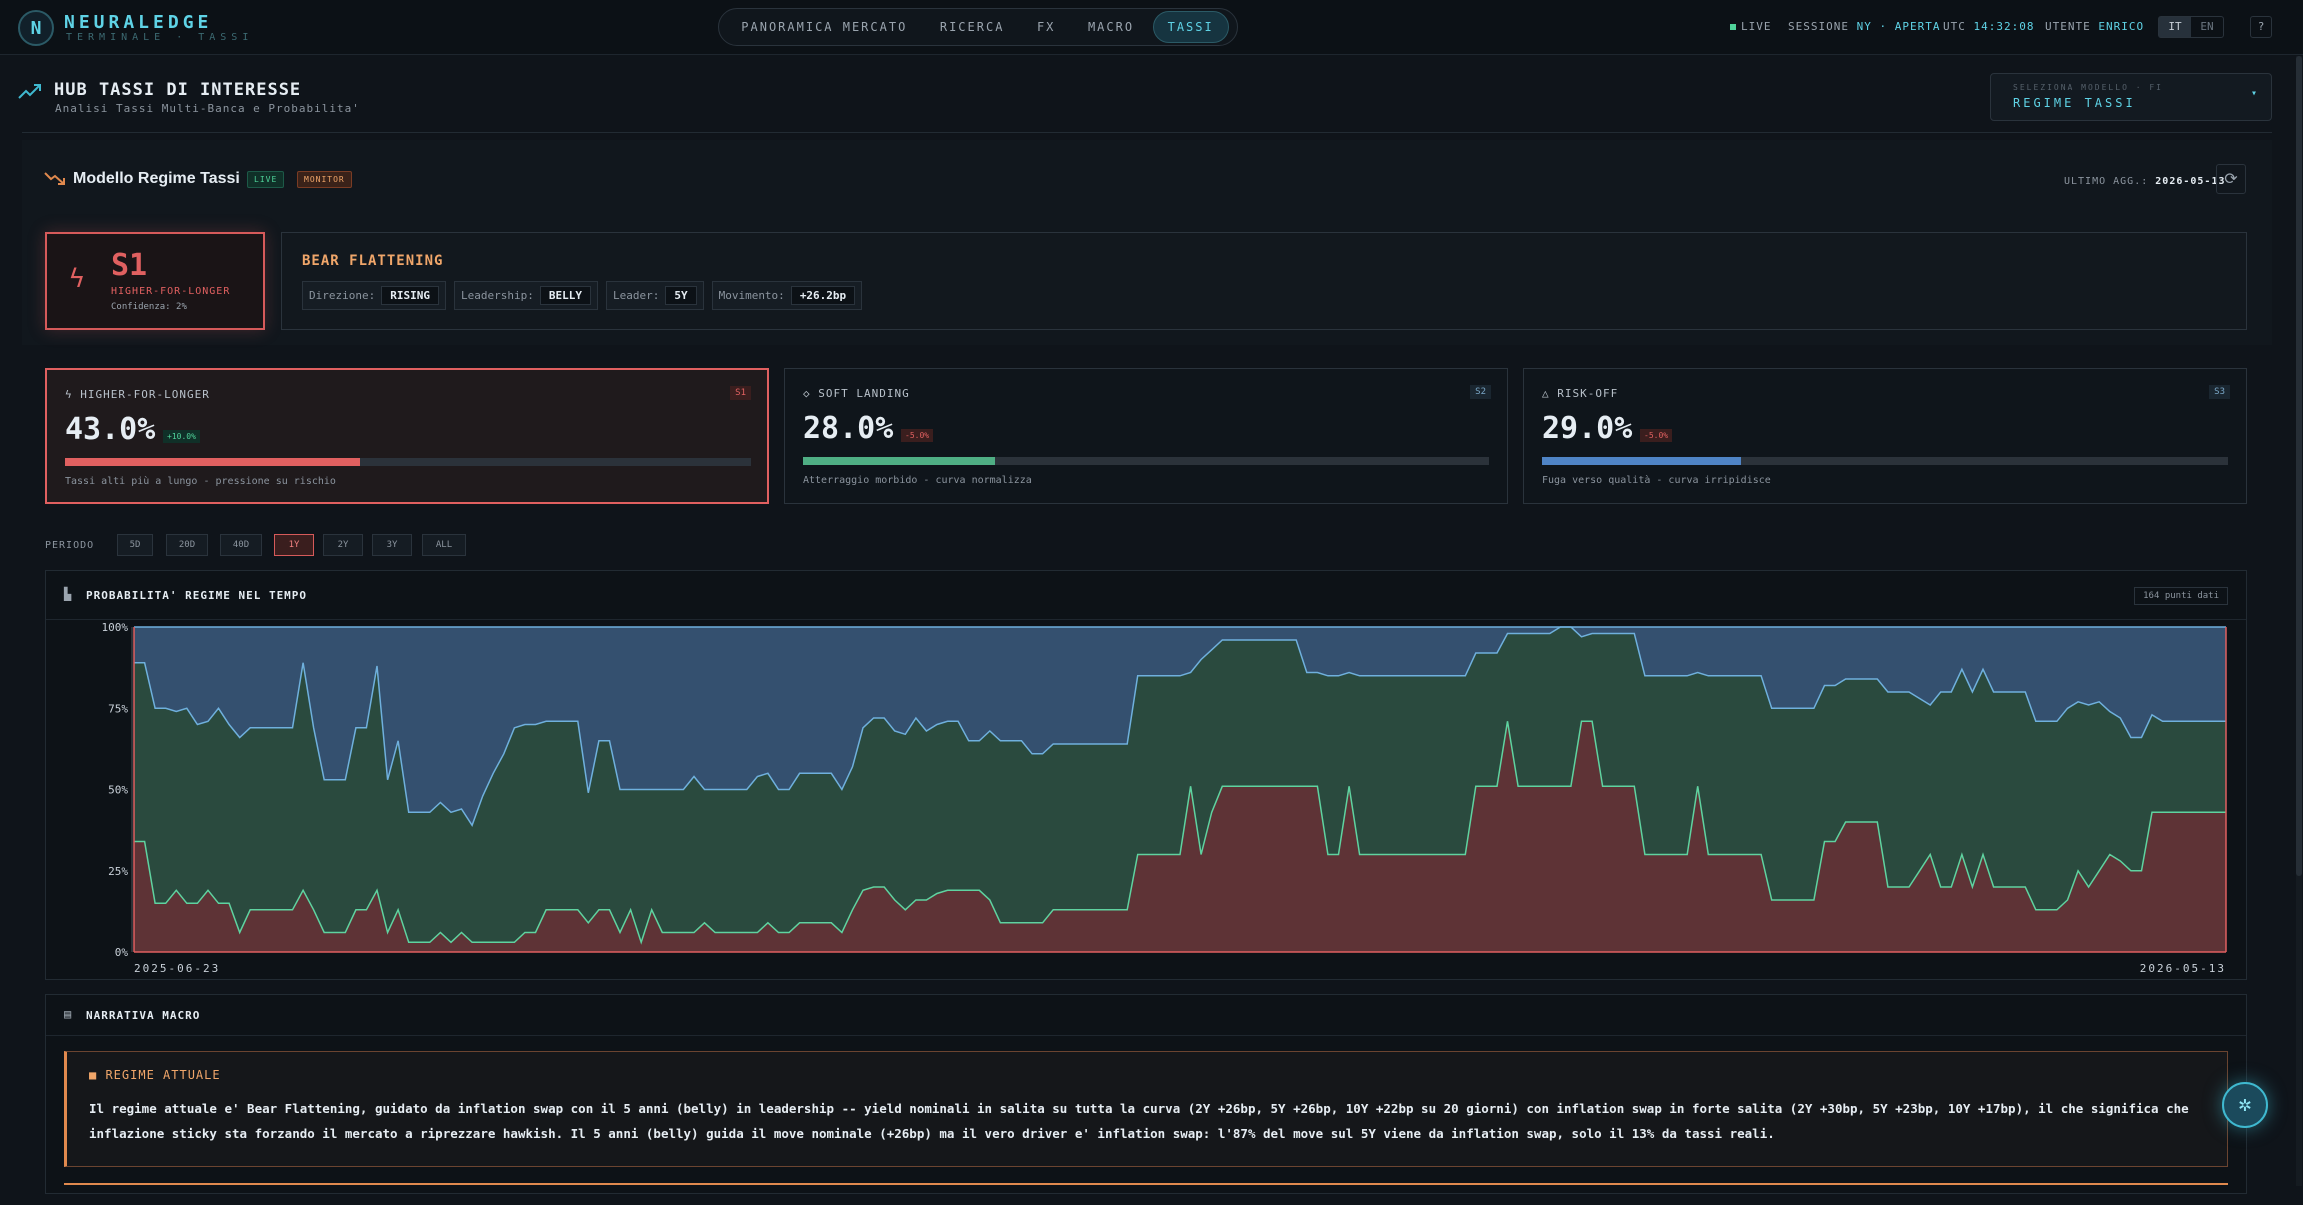  What do you see at coordinates (1864, 26) in the screenshot?
I see `session-status: SESSIONE NY · APERTA` at bounding box center [1864, 26].